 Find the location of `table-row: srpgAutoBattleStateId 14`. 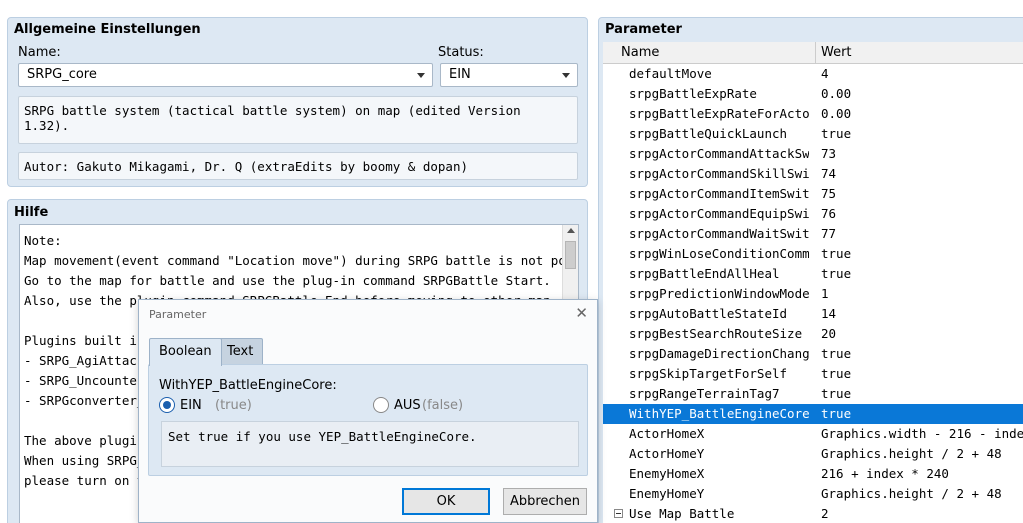

table-row: srpgAutoBattleStateId 14 is located at coordinates (813, 314).